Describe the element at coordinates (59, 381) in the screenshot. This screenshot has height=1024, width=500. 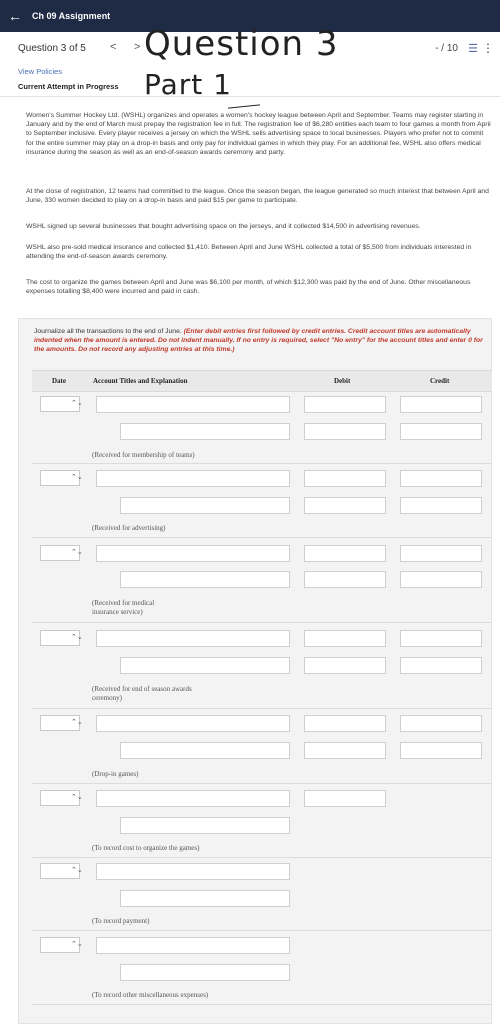
I see `header-date: Date` at that location.